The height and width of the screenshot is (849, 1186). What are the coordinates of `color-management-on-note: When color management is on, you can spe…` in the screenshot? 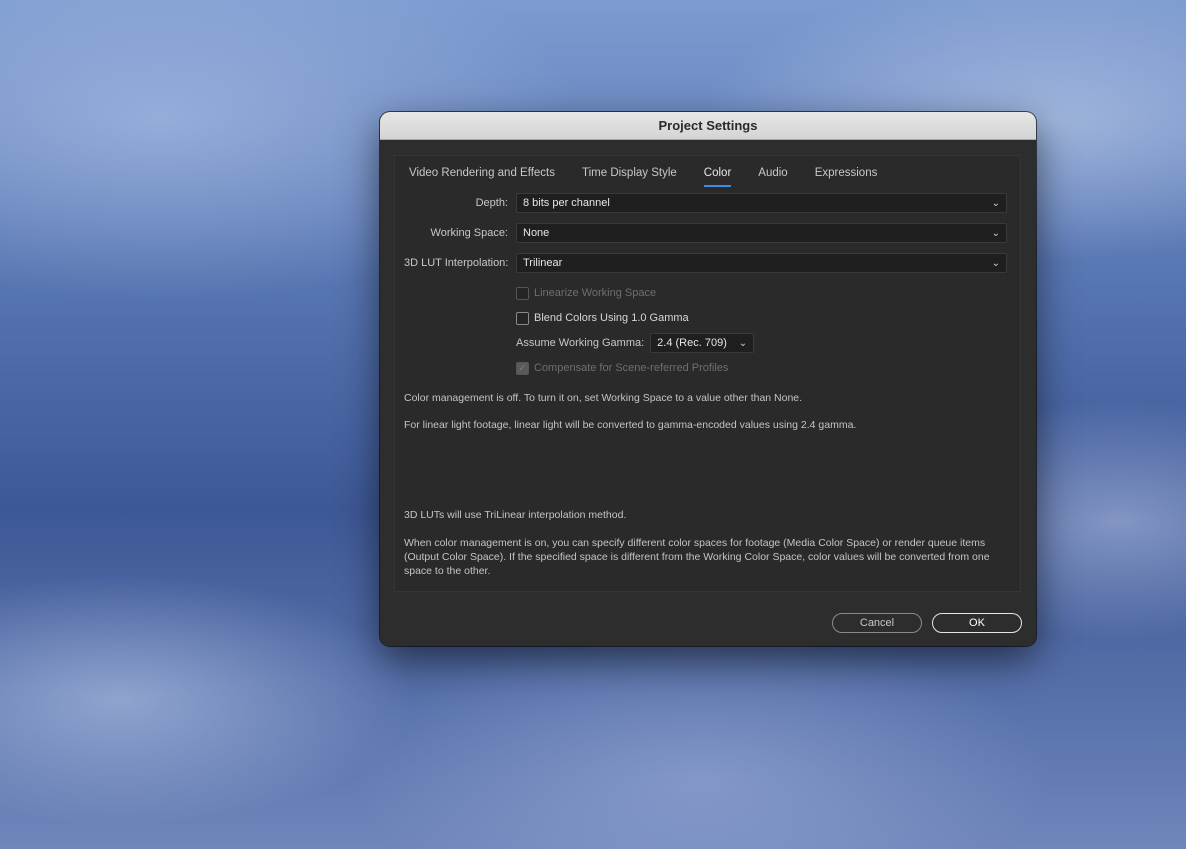 It's located at (697, 557).